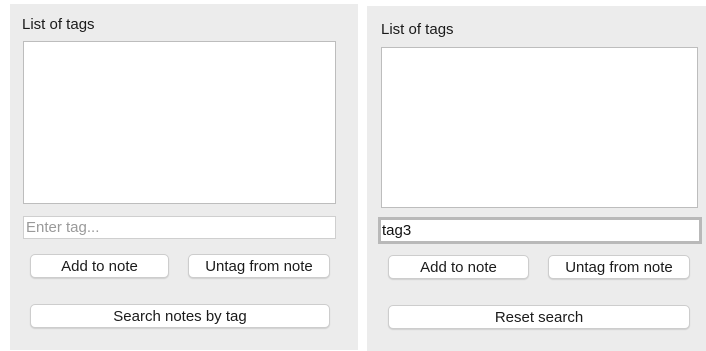  What do you see at coordinates (539, 317) in the screenshot?
I see `reset-search-button: Reset search` at bounding box center [539, 317].